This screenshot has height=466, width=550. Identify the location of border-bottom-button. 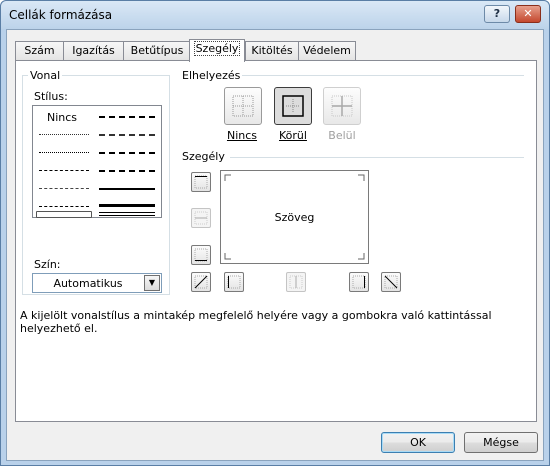
(201, 255).